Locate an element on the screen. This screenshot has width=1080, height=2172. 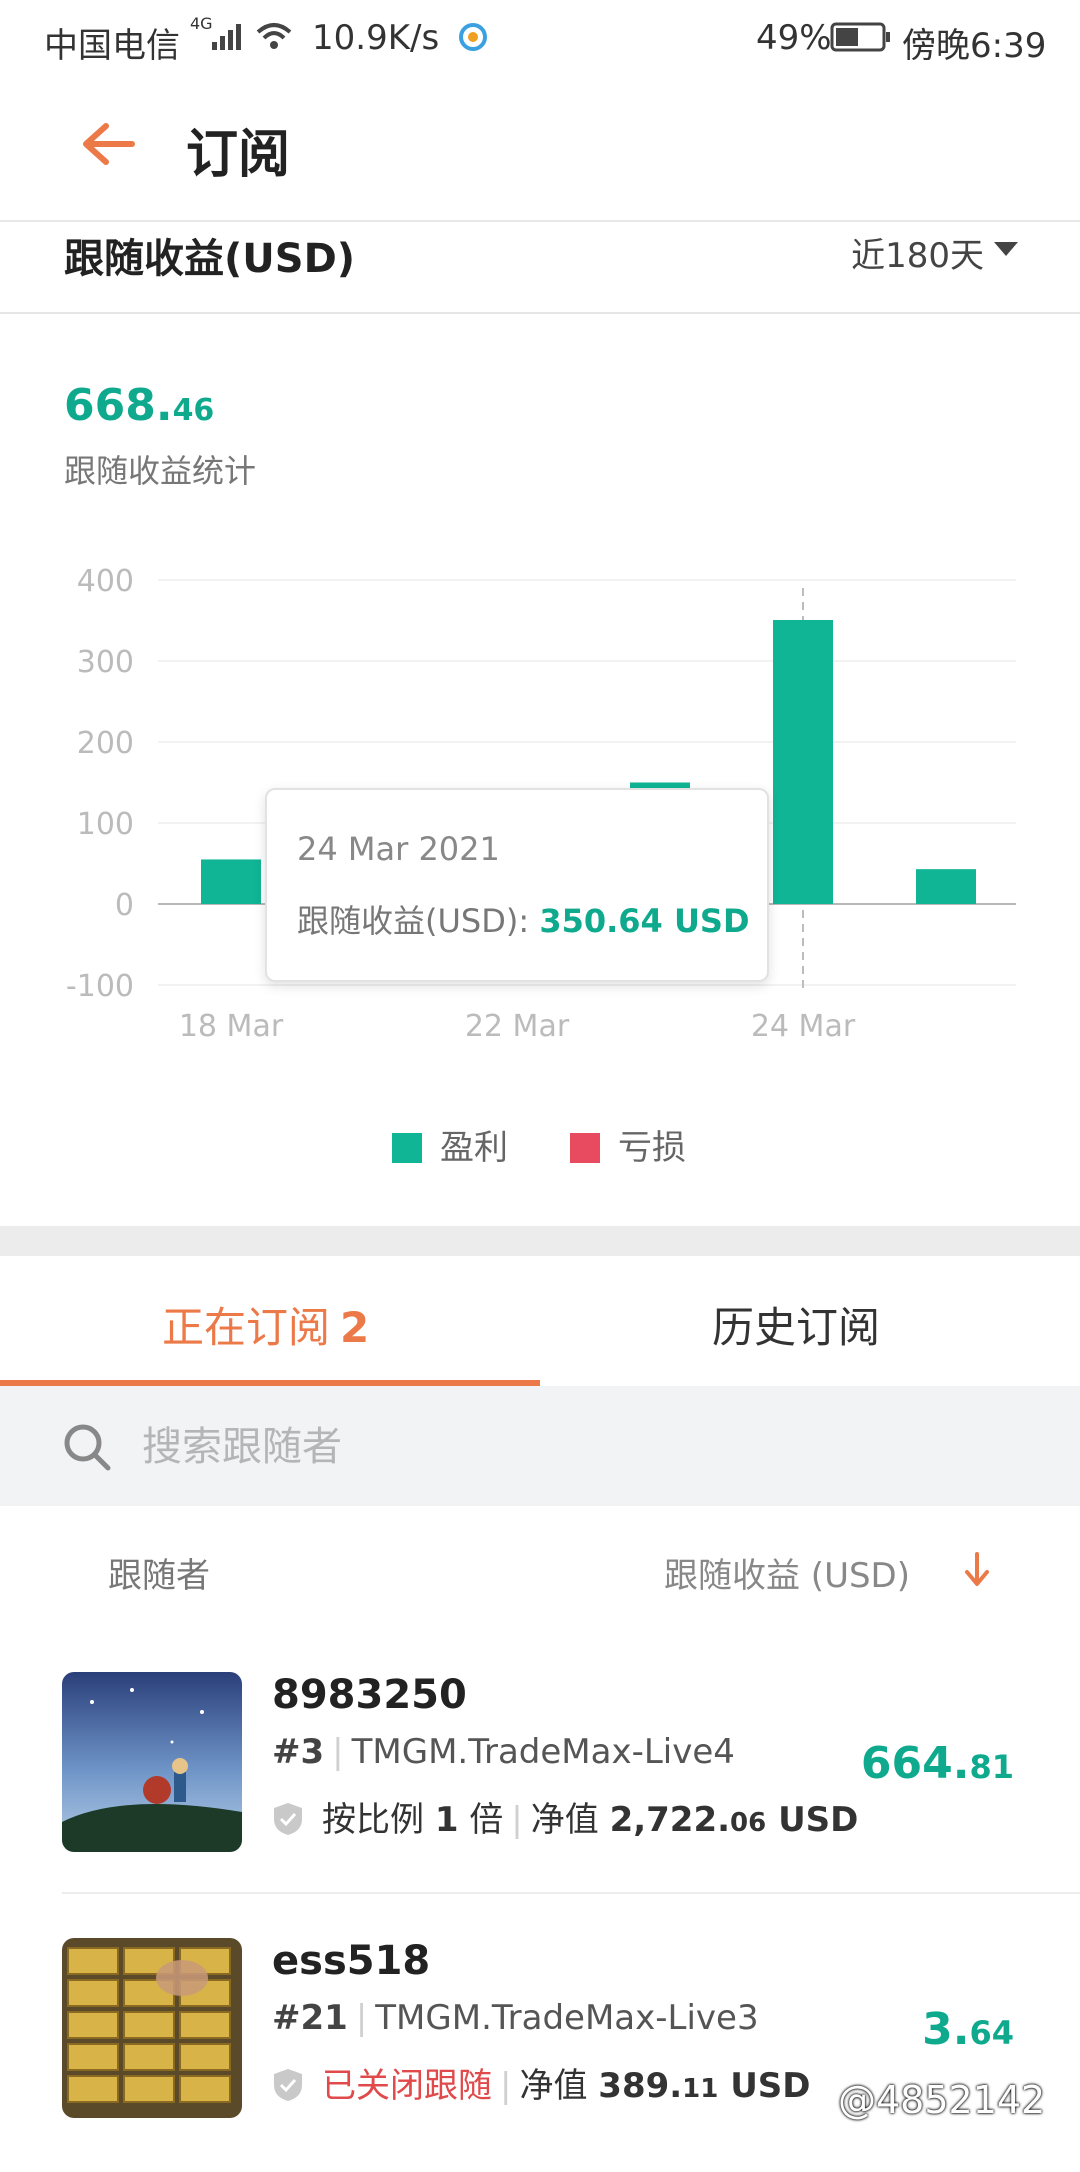
search-icon is located at coordinates (87, 1447).